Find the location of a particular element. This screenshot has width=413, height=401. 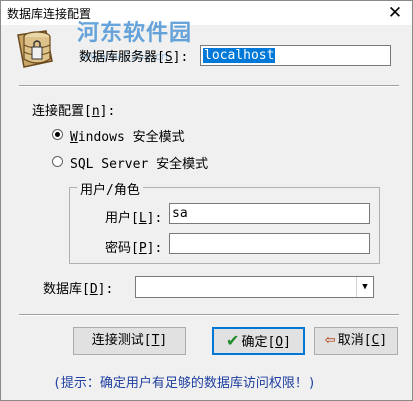

password-input is located at coordinates (269, 243).